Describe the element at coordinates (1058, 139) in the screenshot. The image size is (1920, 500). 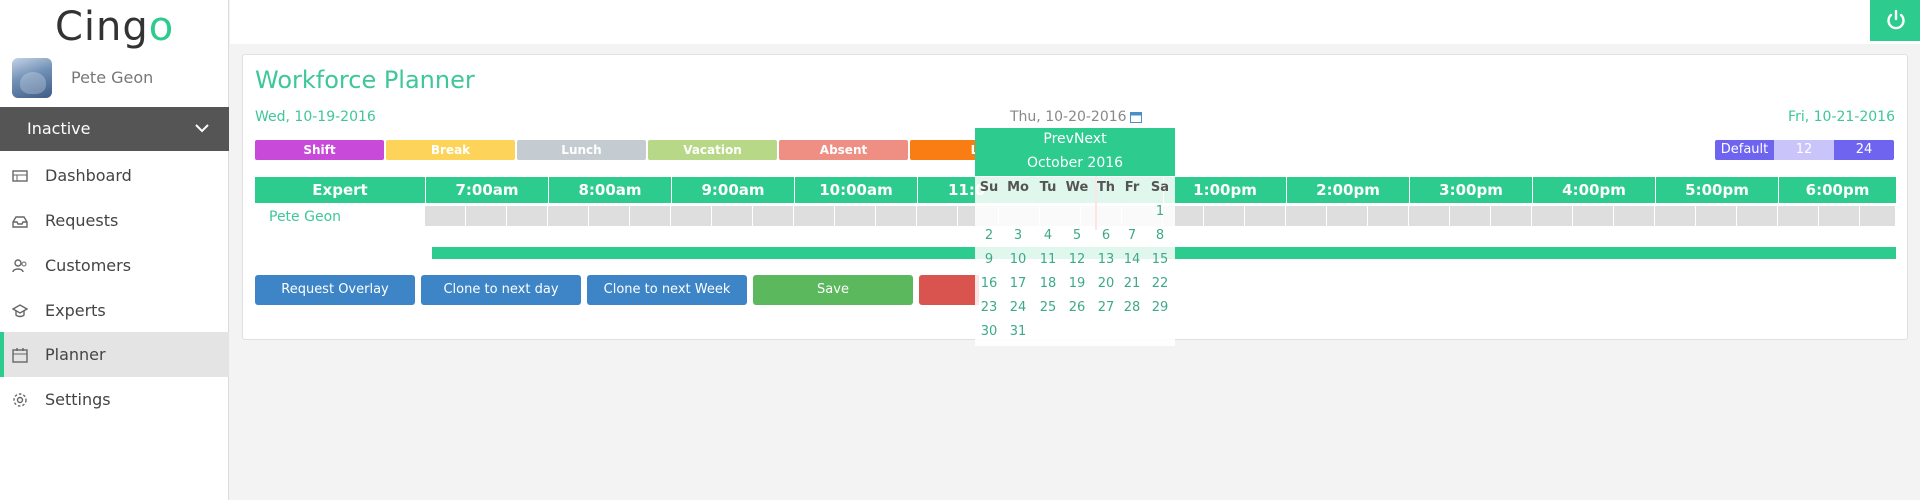
I see `datepicker-prev: Prev` at that location.